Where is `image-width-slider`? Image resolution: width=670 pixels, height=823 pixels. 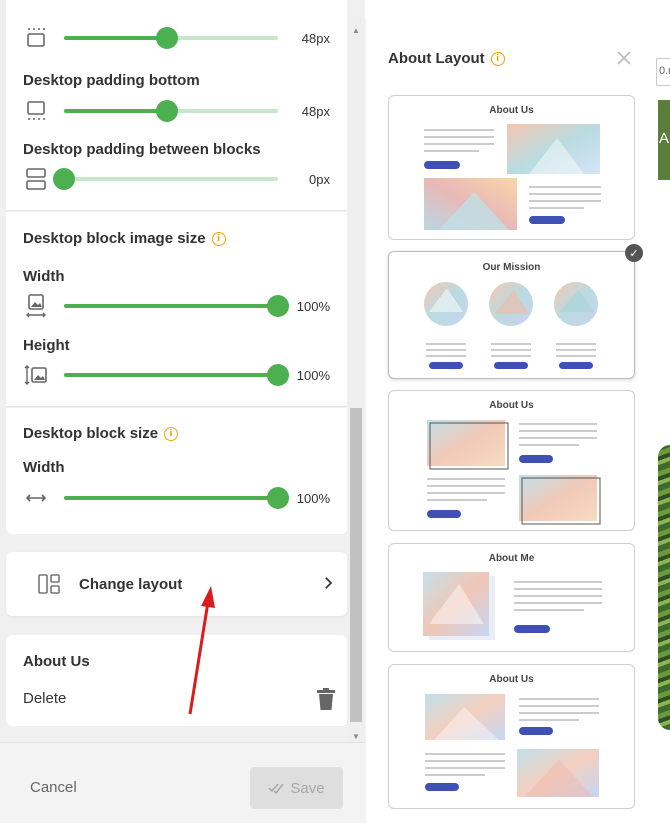
image-width-slider is located at coordinates (176, 306).